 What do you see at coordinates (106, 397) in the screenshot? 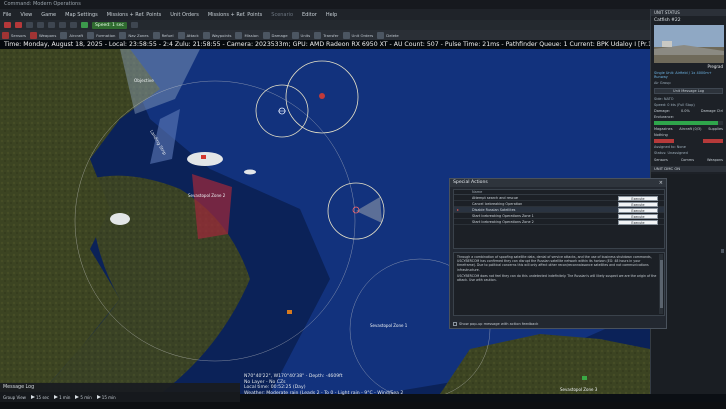
I see `speed-15m-button: 15 min` at bounding box center [106, 397].